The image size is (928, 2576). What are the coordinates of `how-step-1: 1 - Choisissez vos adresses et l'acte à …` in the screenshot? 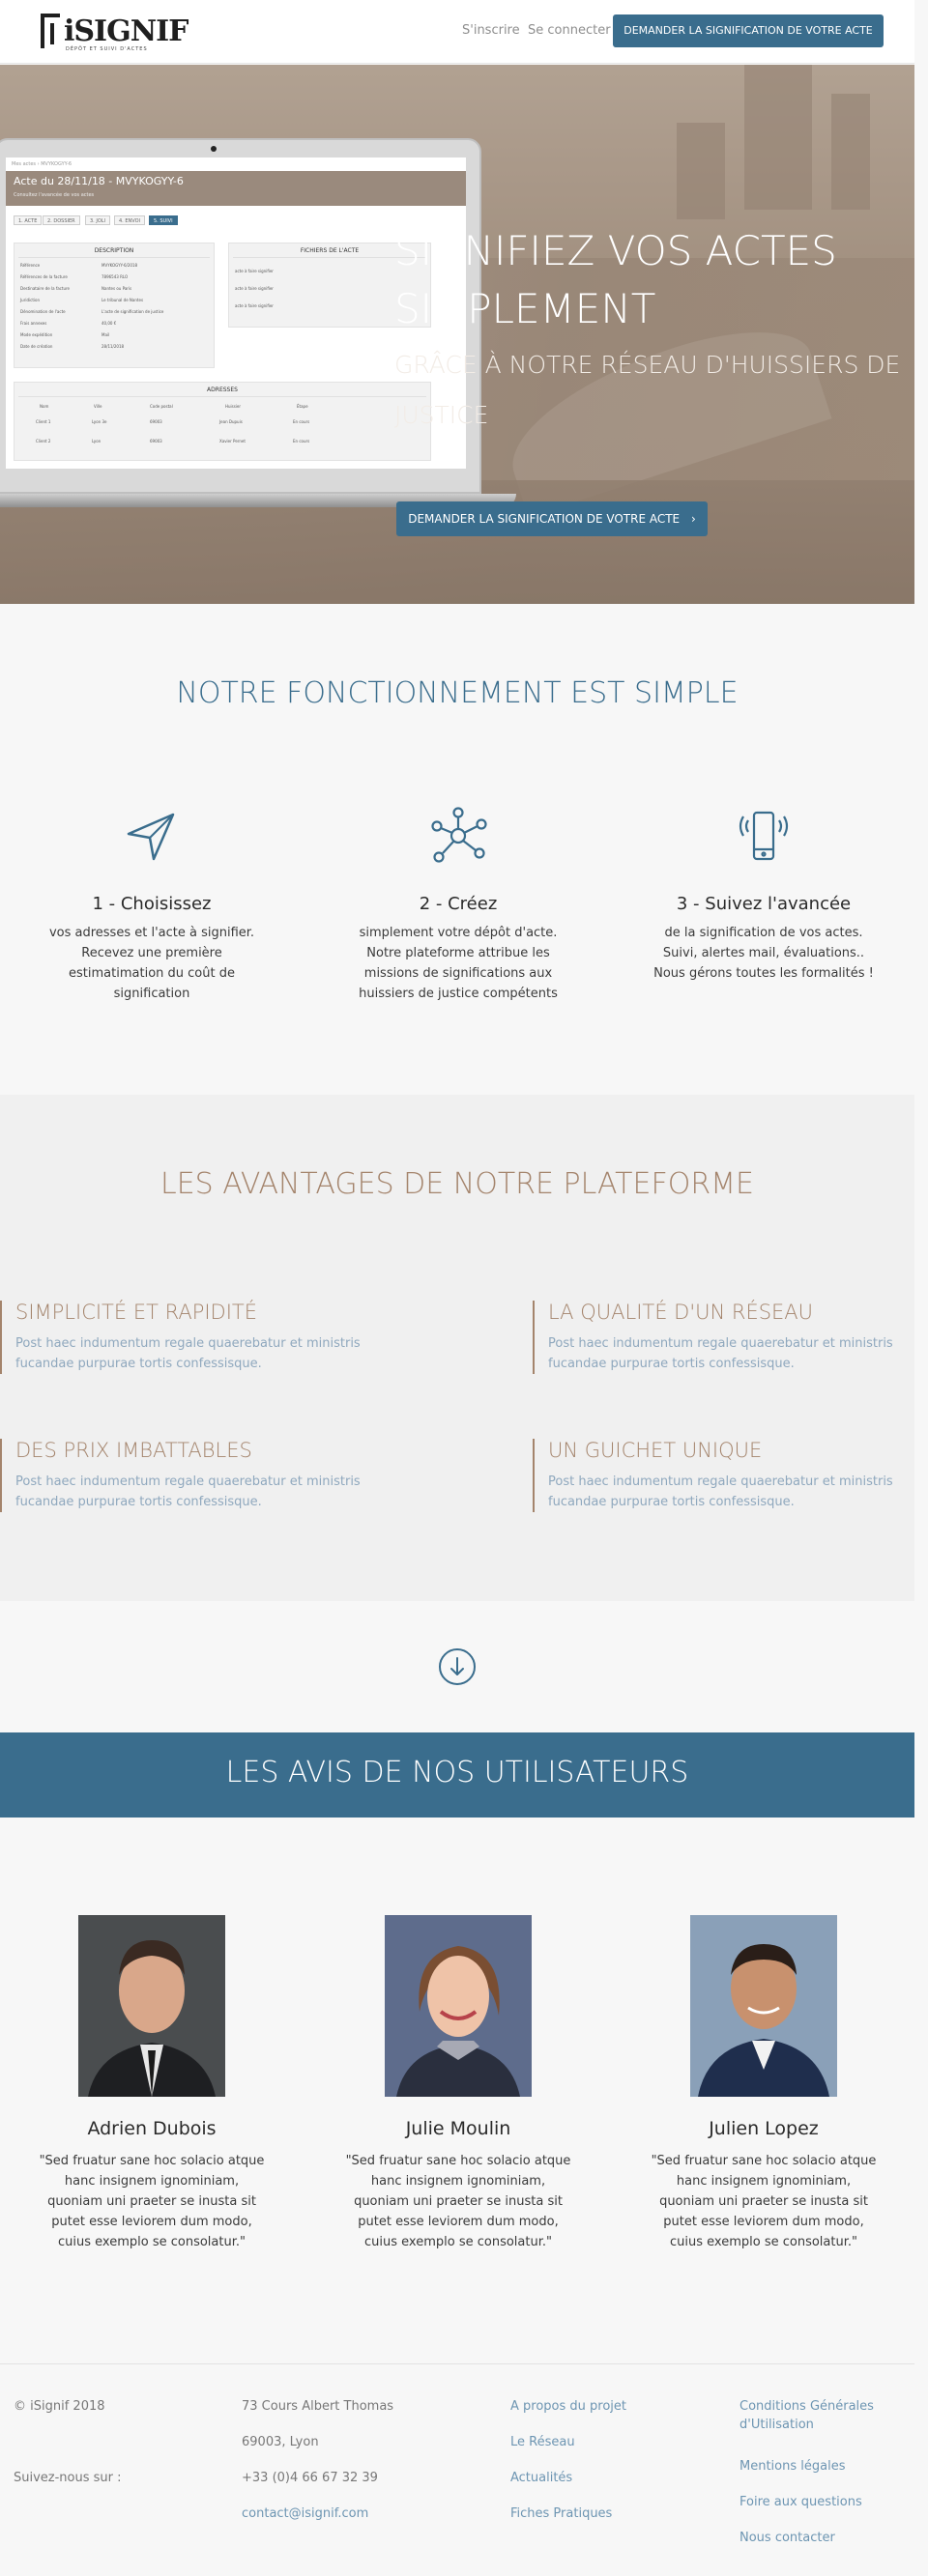 It's located at (152, 913).